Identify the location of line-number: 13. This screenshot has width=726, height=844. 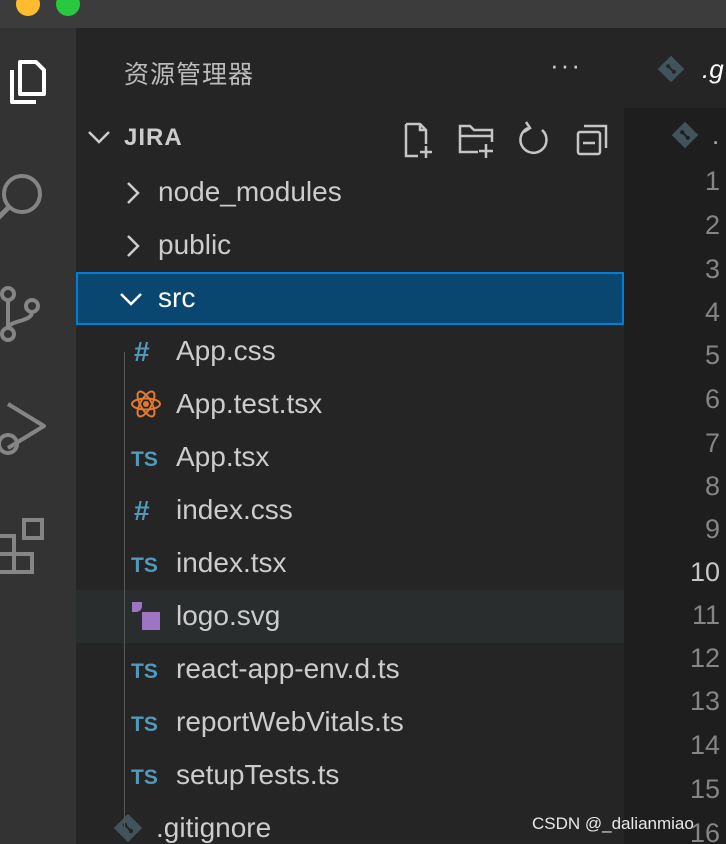
(704, 701).